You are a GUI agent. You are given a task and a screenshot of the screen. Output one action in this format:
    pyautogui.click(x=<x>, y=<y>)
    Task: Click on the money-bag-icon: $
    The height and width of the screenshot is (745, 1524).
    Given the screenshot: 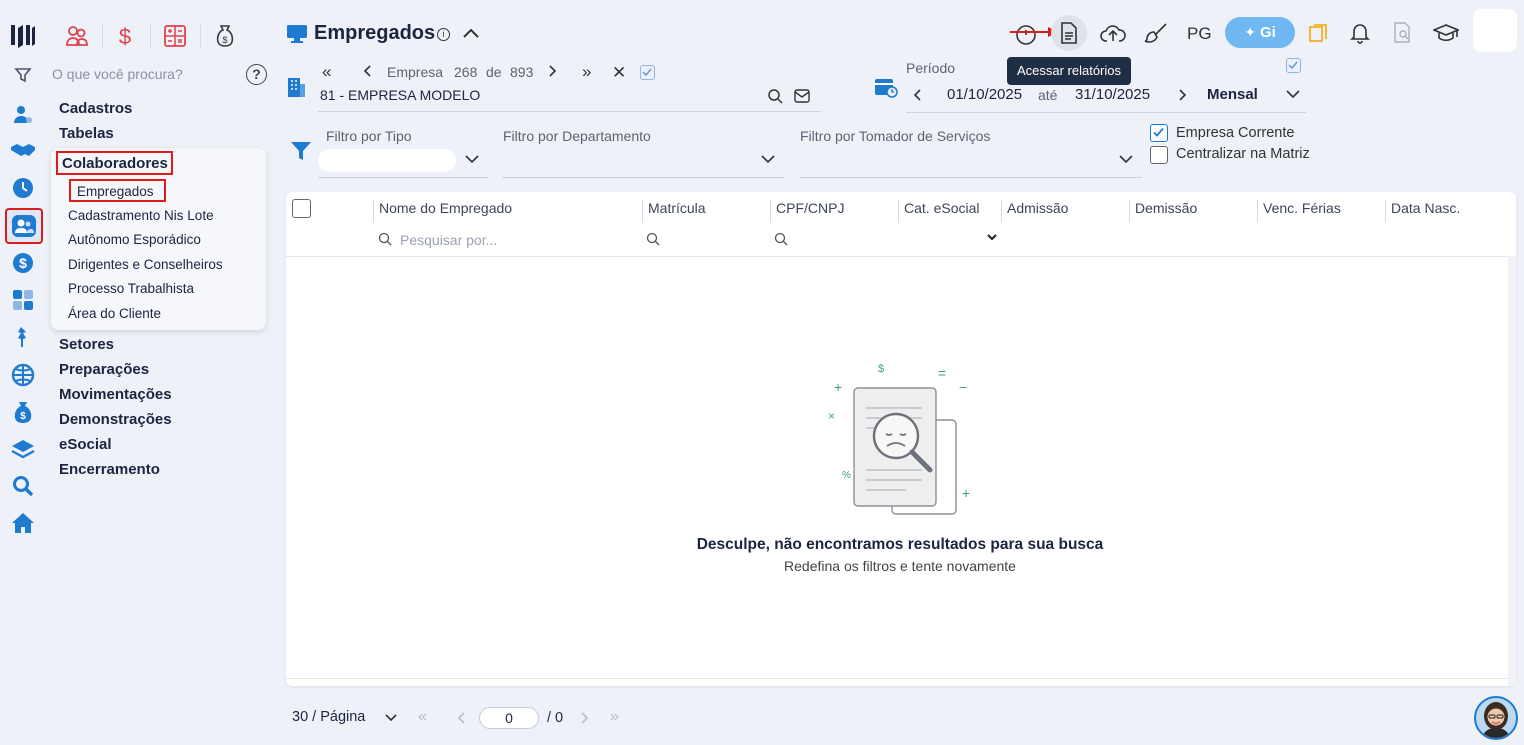 What is the action you would take?
    pyautogui.click(x=23, y=412)
    